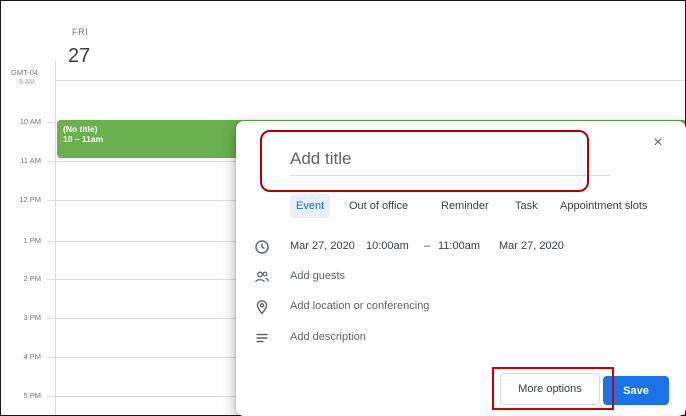 This screenshot has height=416, width=686. What do you see at coordinates (32, 356) in the screenshot?
I see `hour-label: 4 PM` at bounding box center [32, 356].